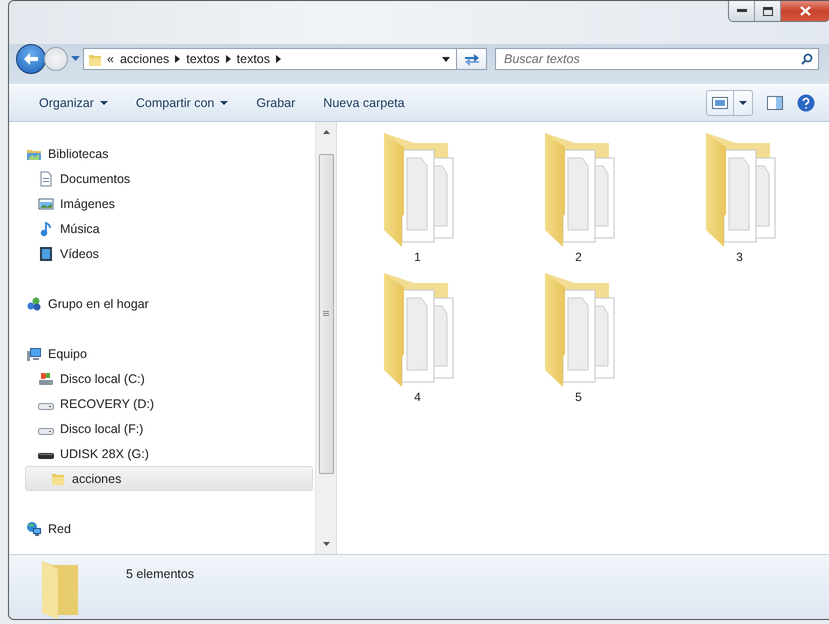 This screenshot has height=624, width=829. I want to click on scroll-down-icon, so click(326, 544).